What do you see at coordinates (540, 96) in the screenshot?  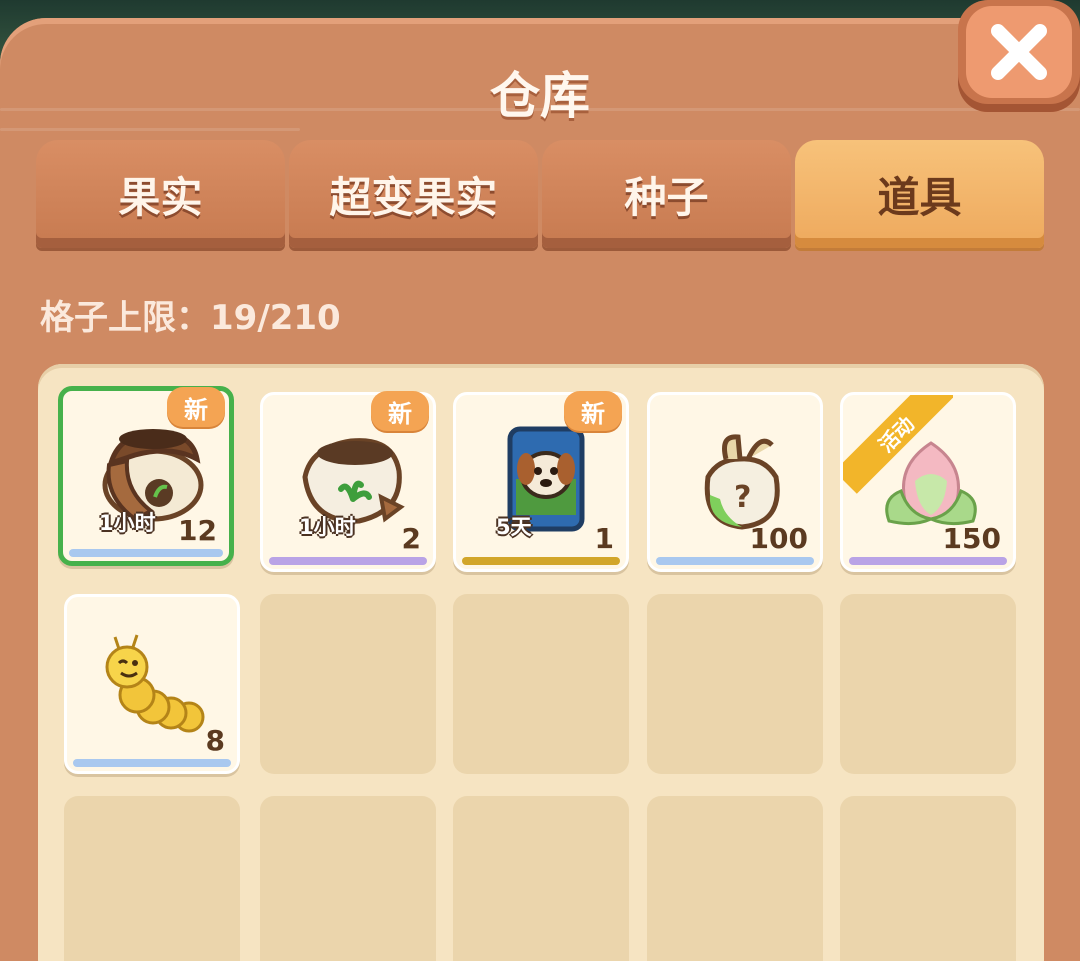 I see `window-title: 仓库` at bounding box center [540, 96].